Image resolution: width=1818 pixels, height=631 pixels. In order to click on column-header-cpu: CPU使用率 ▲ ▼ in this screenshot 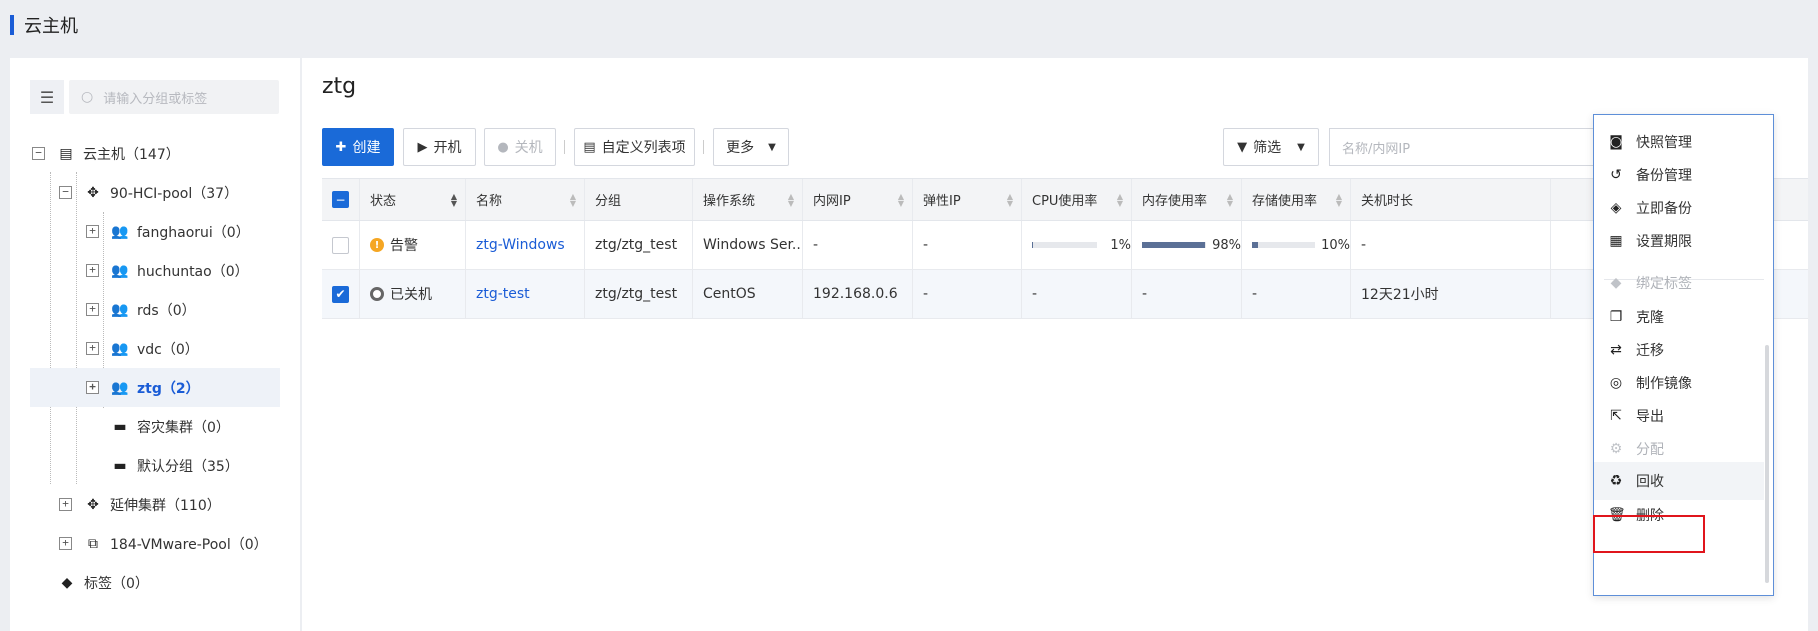, I will do `click(1077, 199)`.